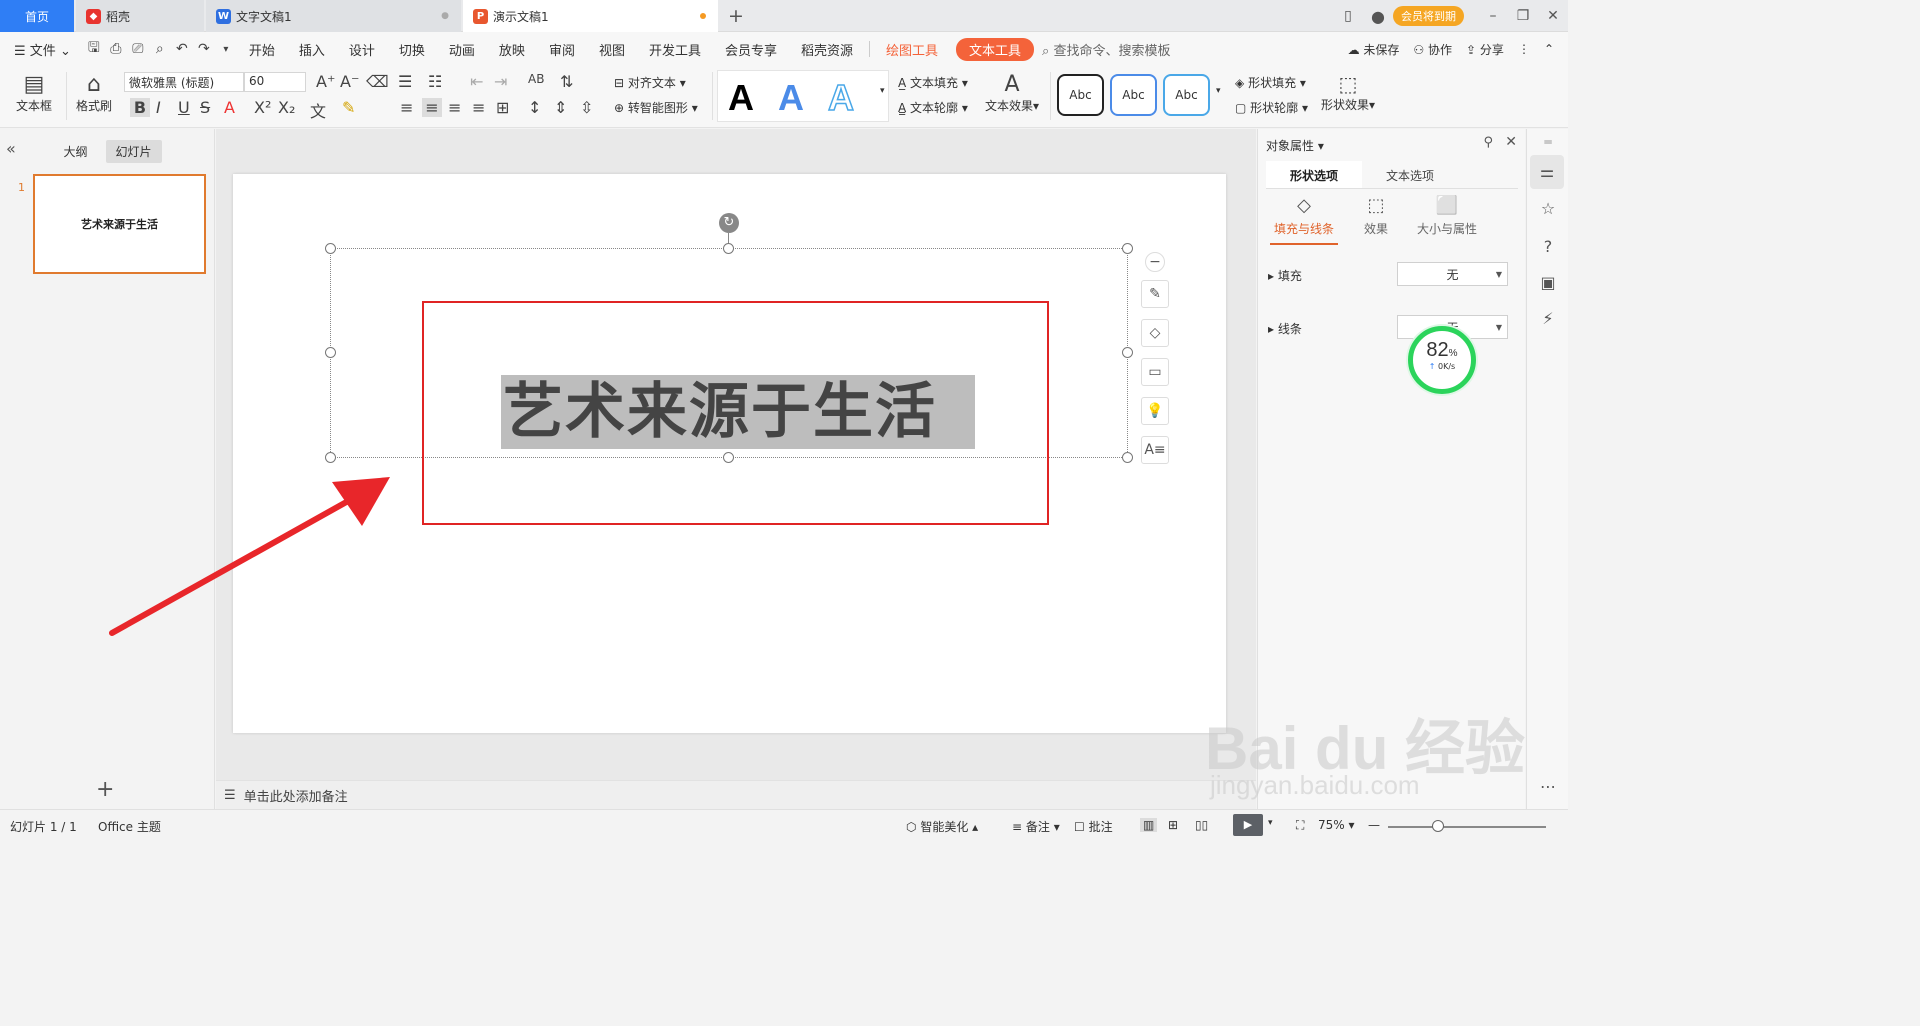 This screenshot has height=1026, width=1920. I want to click on zoom-slider-knob, so click(1438, 826).